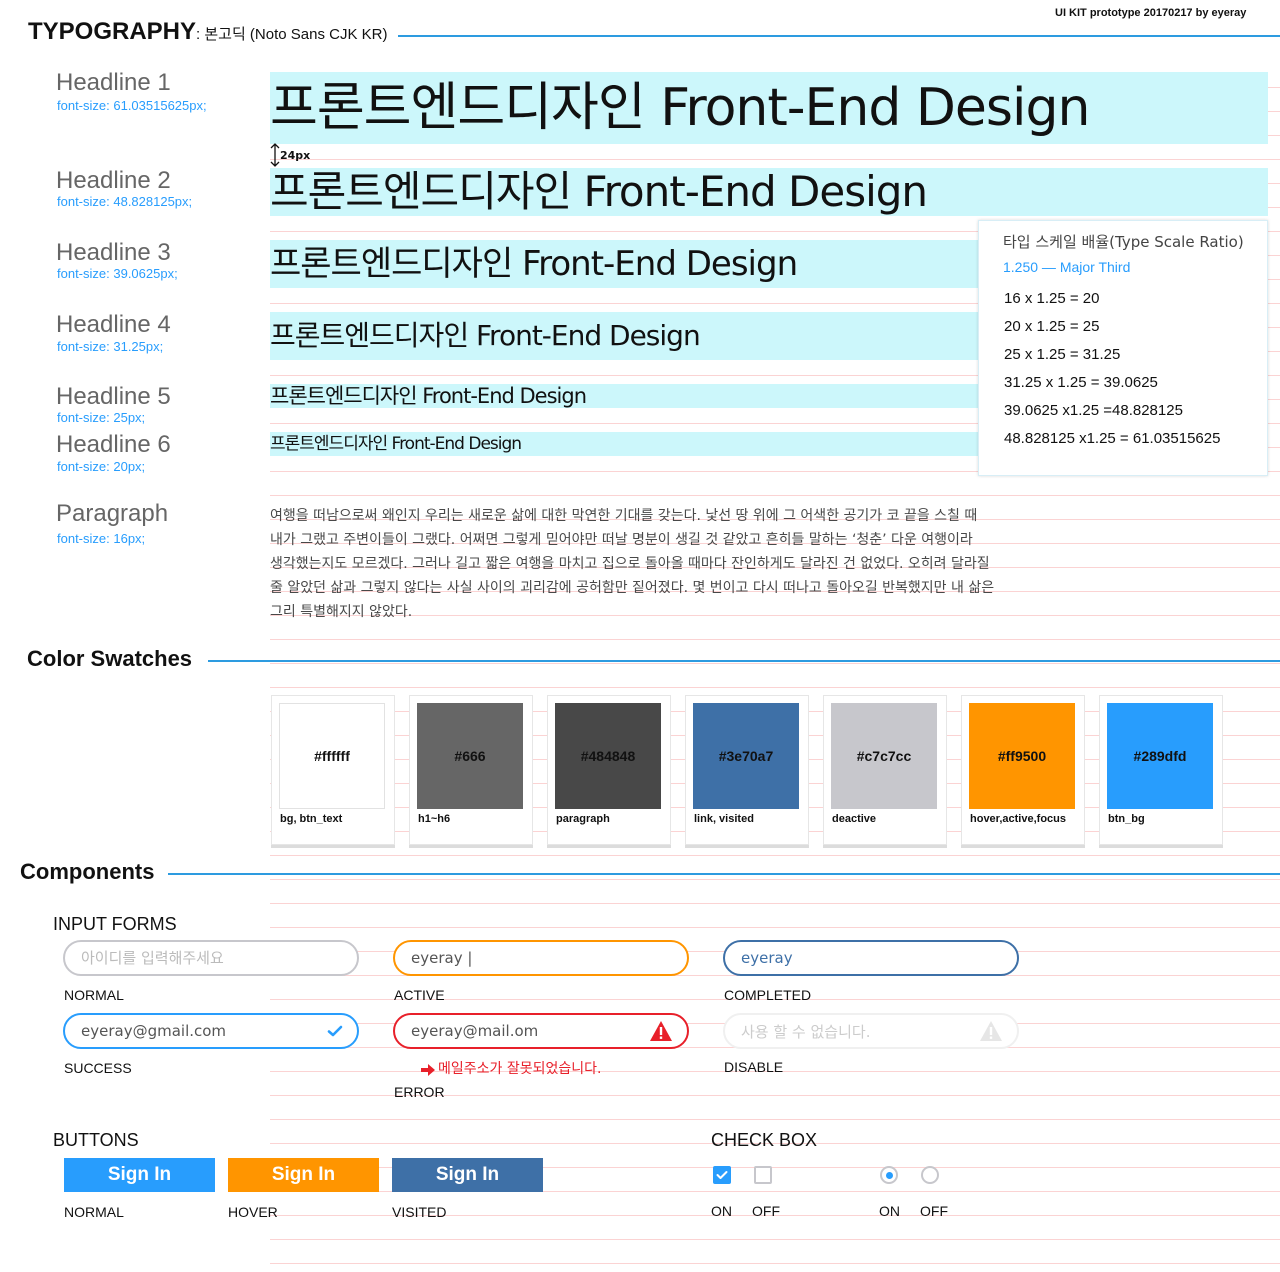 The width and height of the screenshot is (1280, 1272). Describe the element at coordinates (1126, 819) in the screenshot. I see `swatch-usage: btn_bg` at that location.